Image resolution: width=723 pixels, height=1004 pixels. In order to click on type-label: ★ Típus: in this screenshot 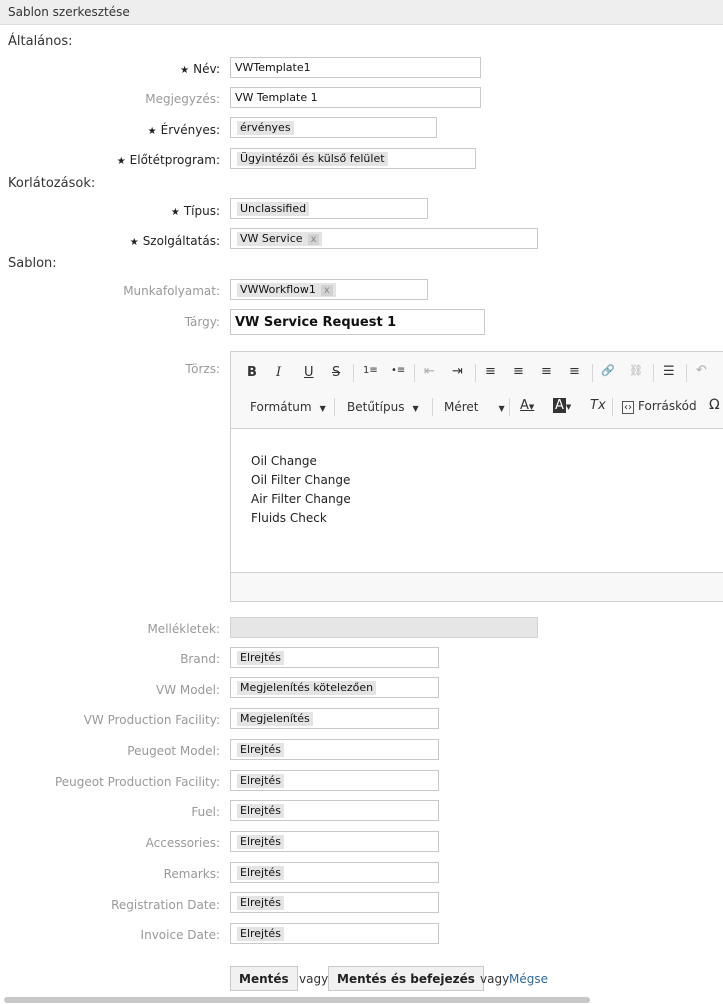, I will do `click(195, 211)`.